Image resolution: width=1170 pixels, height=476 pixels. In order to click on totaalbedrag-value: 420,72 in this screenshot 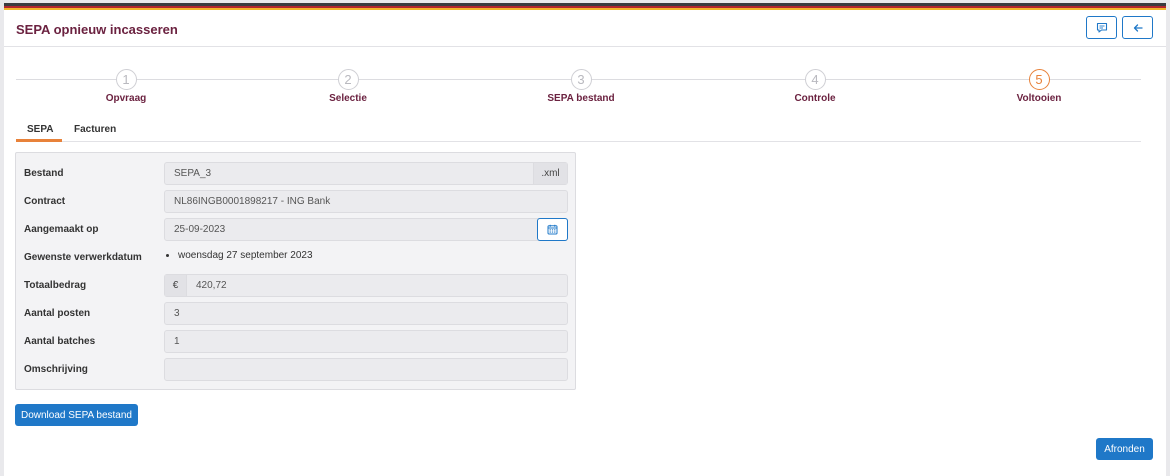, I will do `click(211, 285)`.